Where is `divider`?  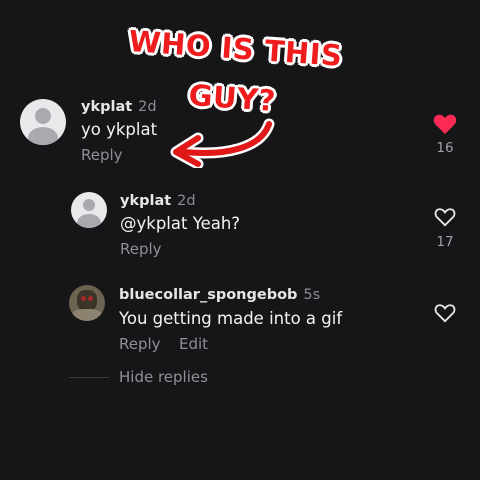 divider is located at coordinates (89, 377).